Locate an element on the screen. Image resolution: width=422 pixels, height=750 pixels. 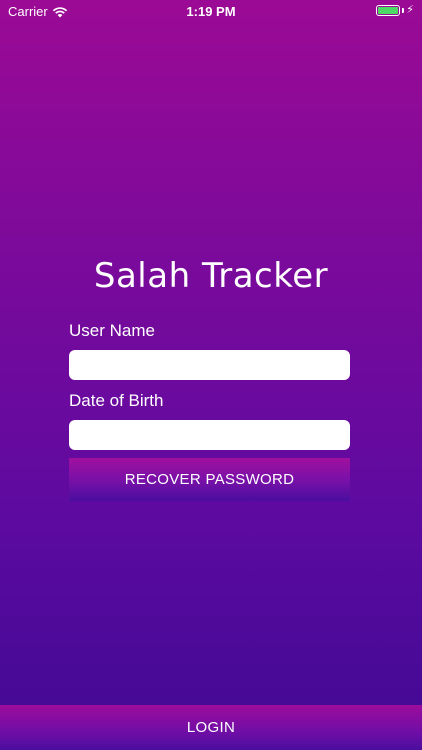
username-input is located at coordinates (209, 365).